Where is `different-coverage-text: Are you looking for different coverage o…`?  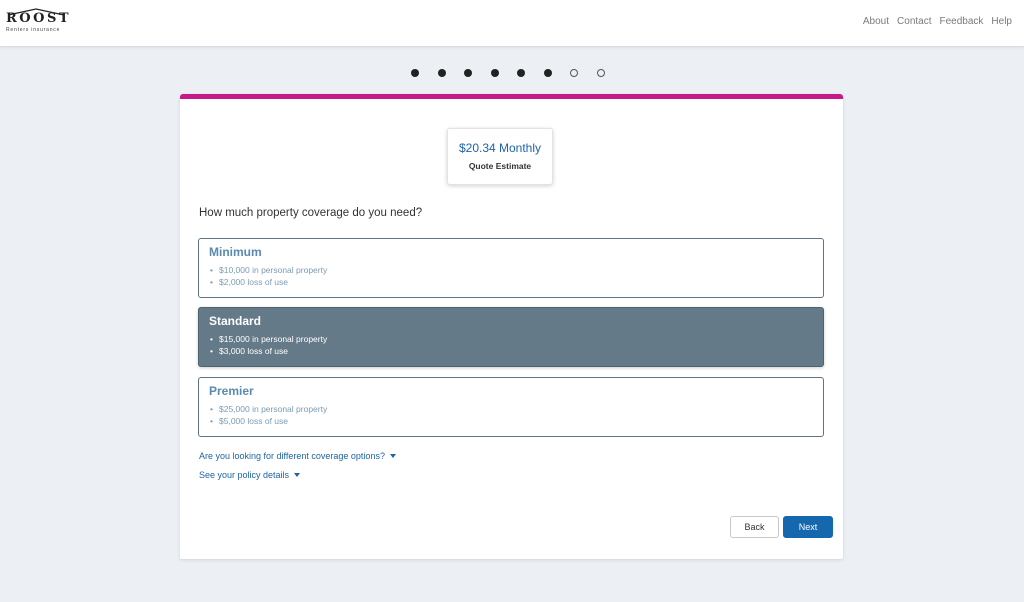 different-coverage-text: Are you looking for different coverage o… is located at coordinates (292, 456).